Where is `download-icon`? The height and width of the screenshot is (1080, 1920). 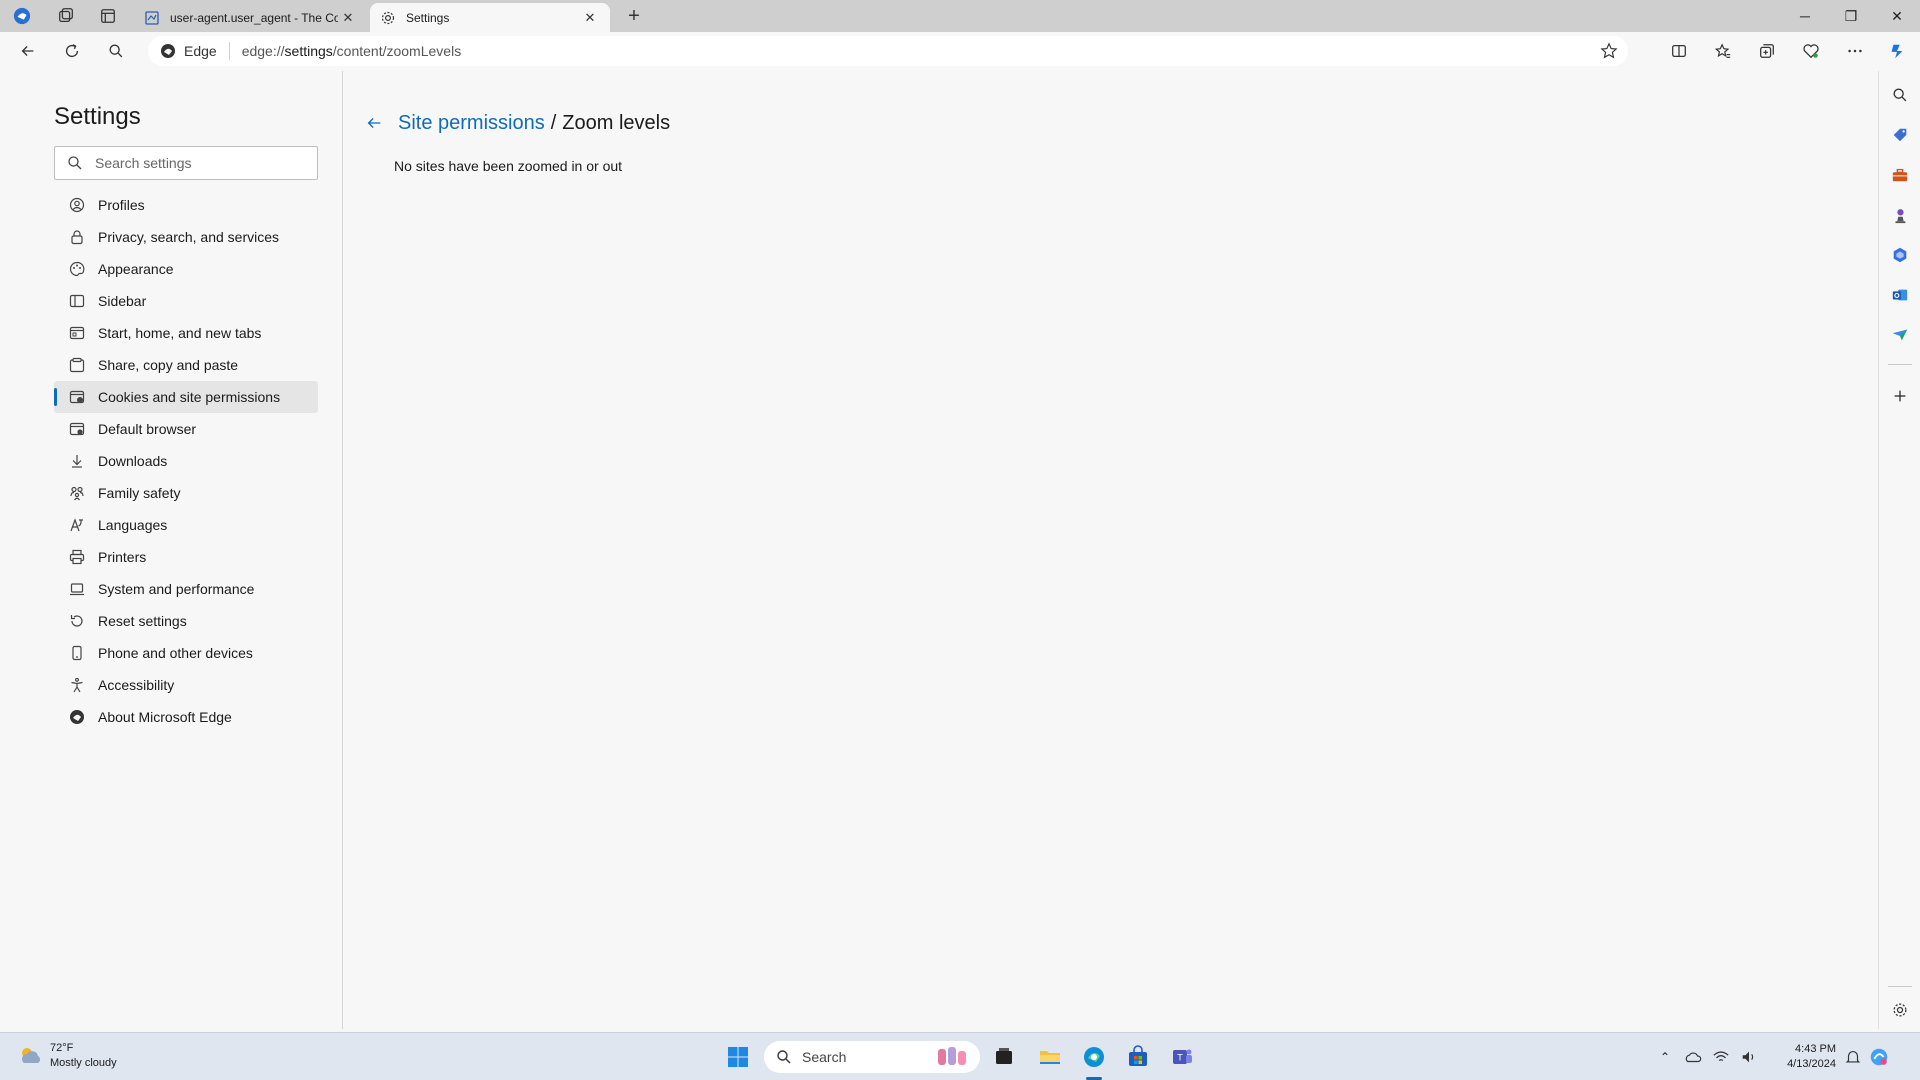 download-icon is located at coordinates (77, 461).